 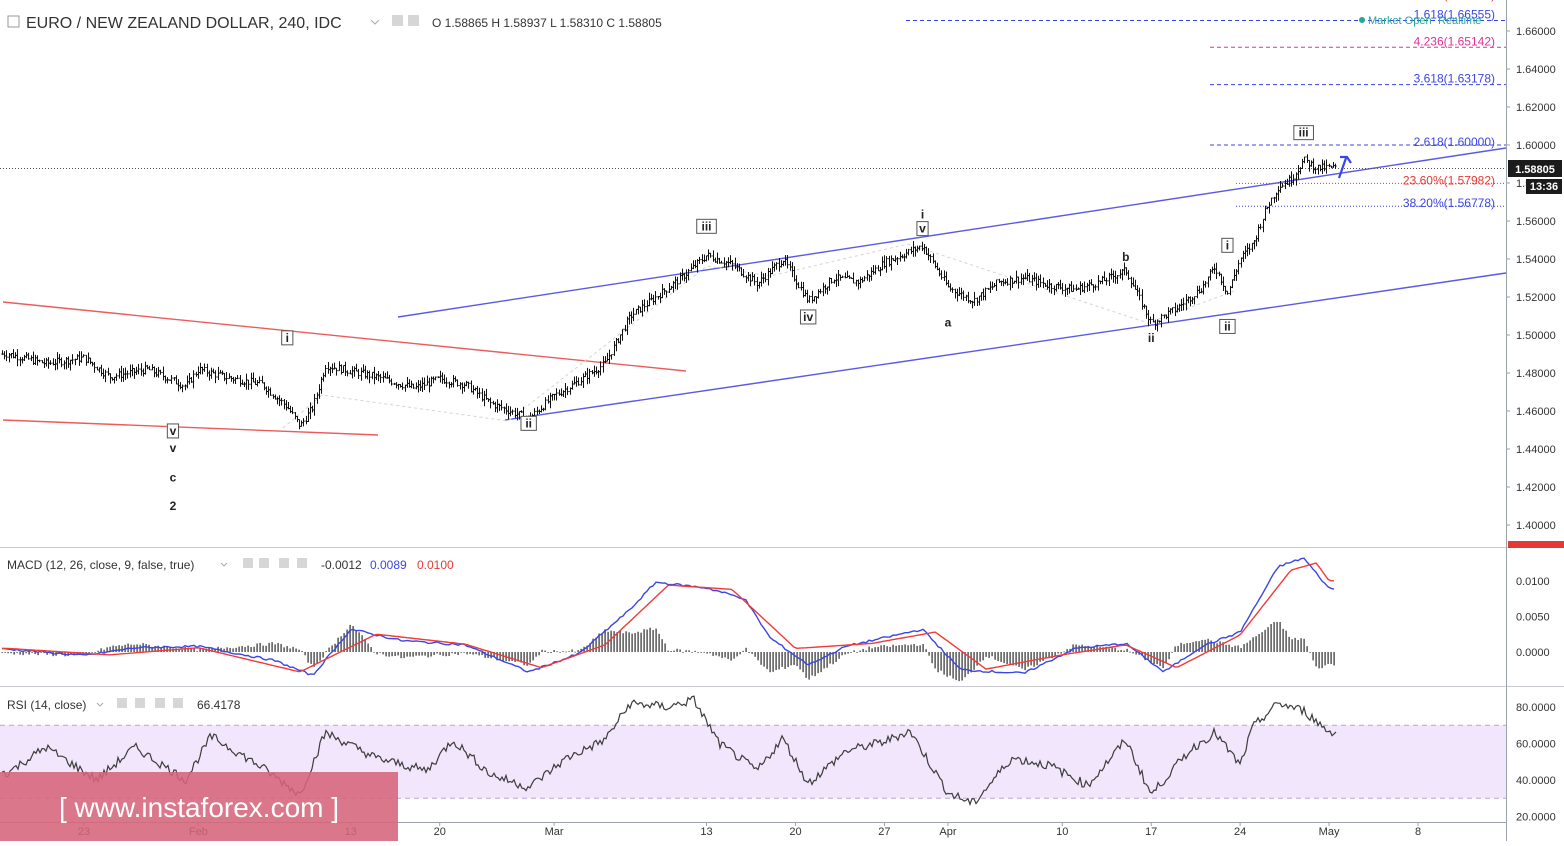 What do you see at coordinates (1125, 257) in the screenshot?
I see `wave-label: b` at bounding box center [1125, 257].